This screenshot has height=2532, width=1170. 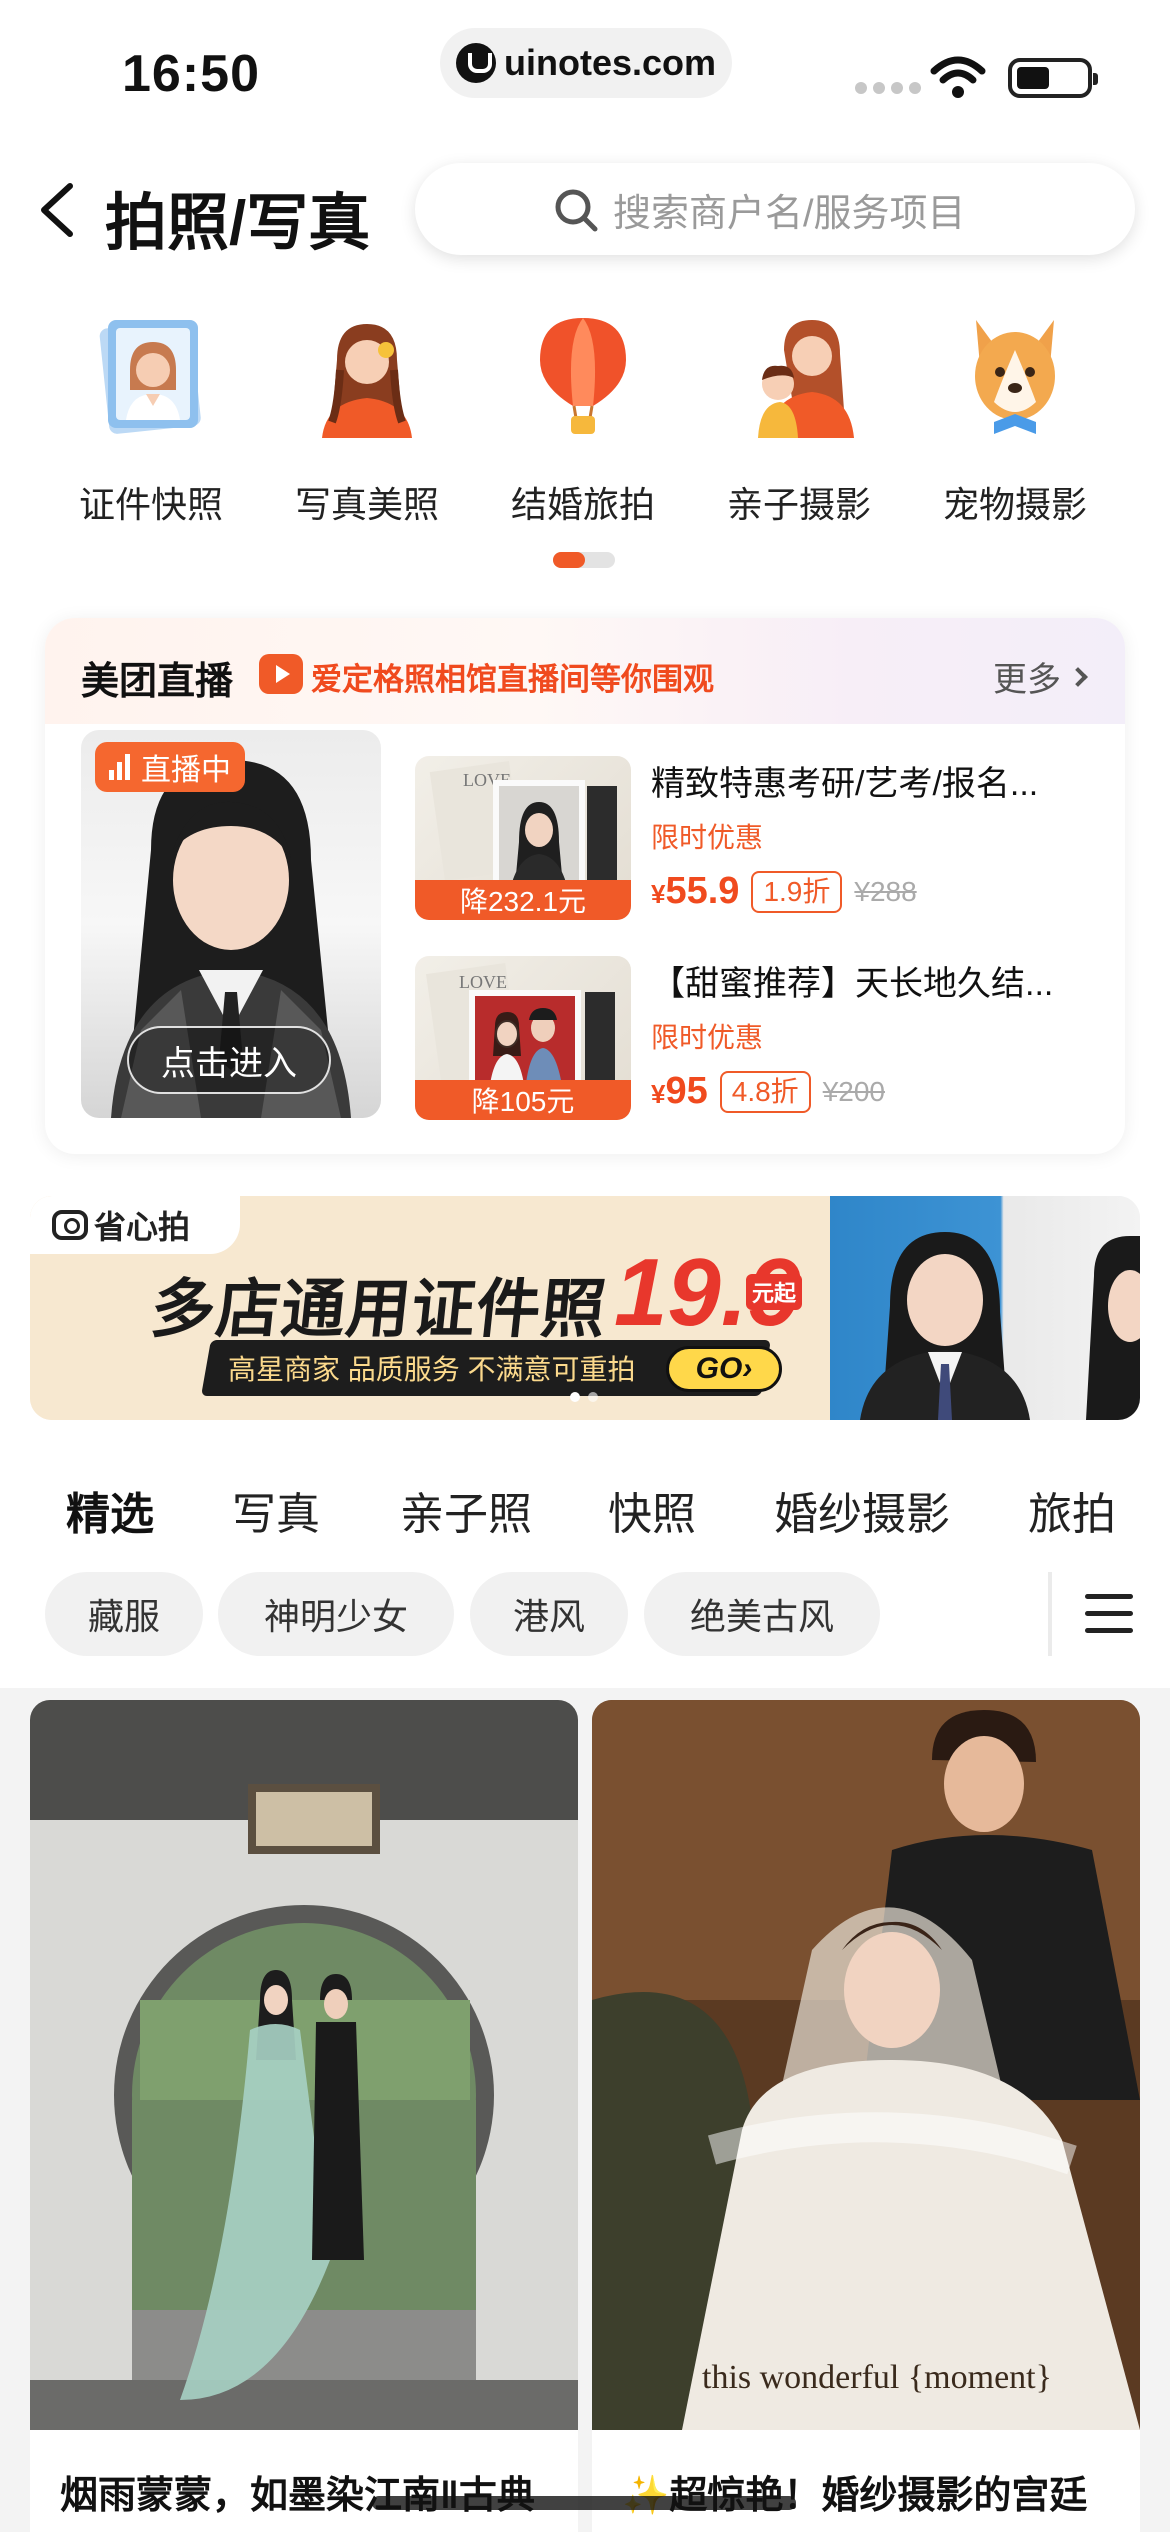 I want to click on hot-air-balloon-icon, so click(x=583, y=376).